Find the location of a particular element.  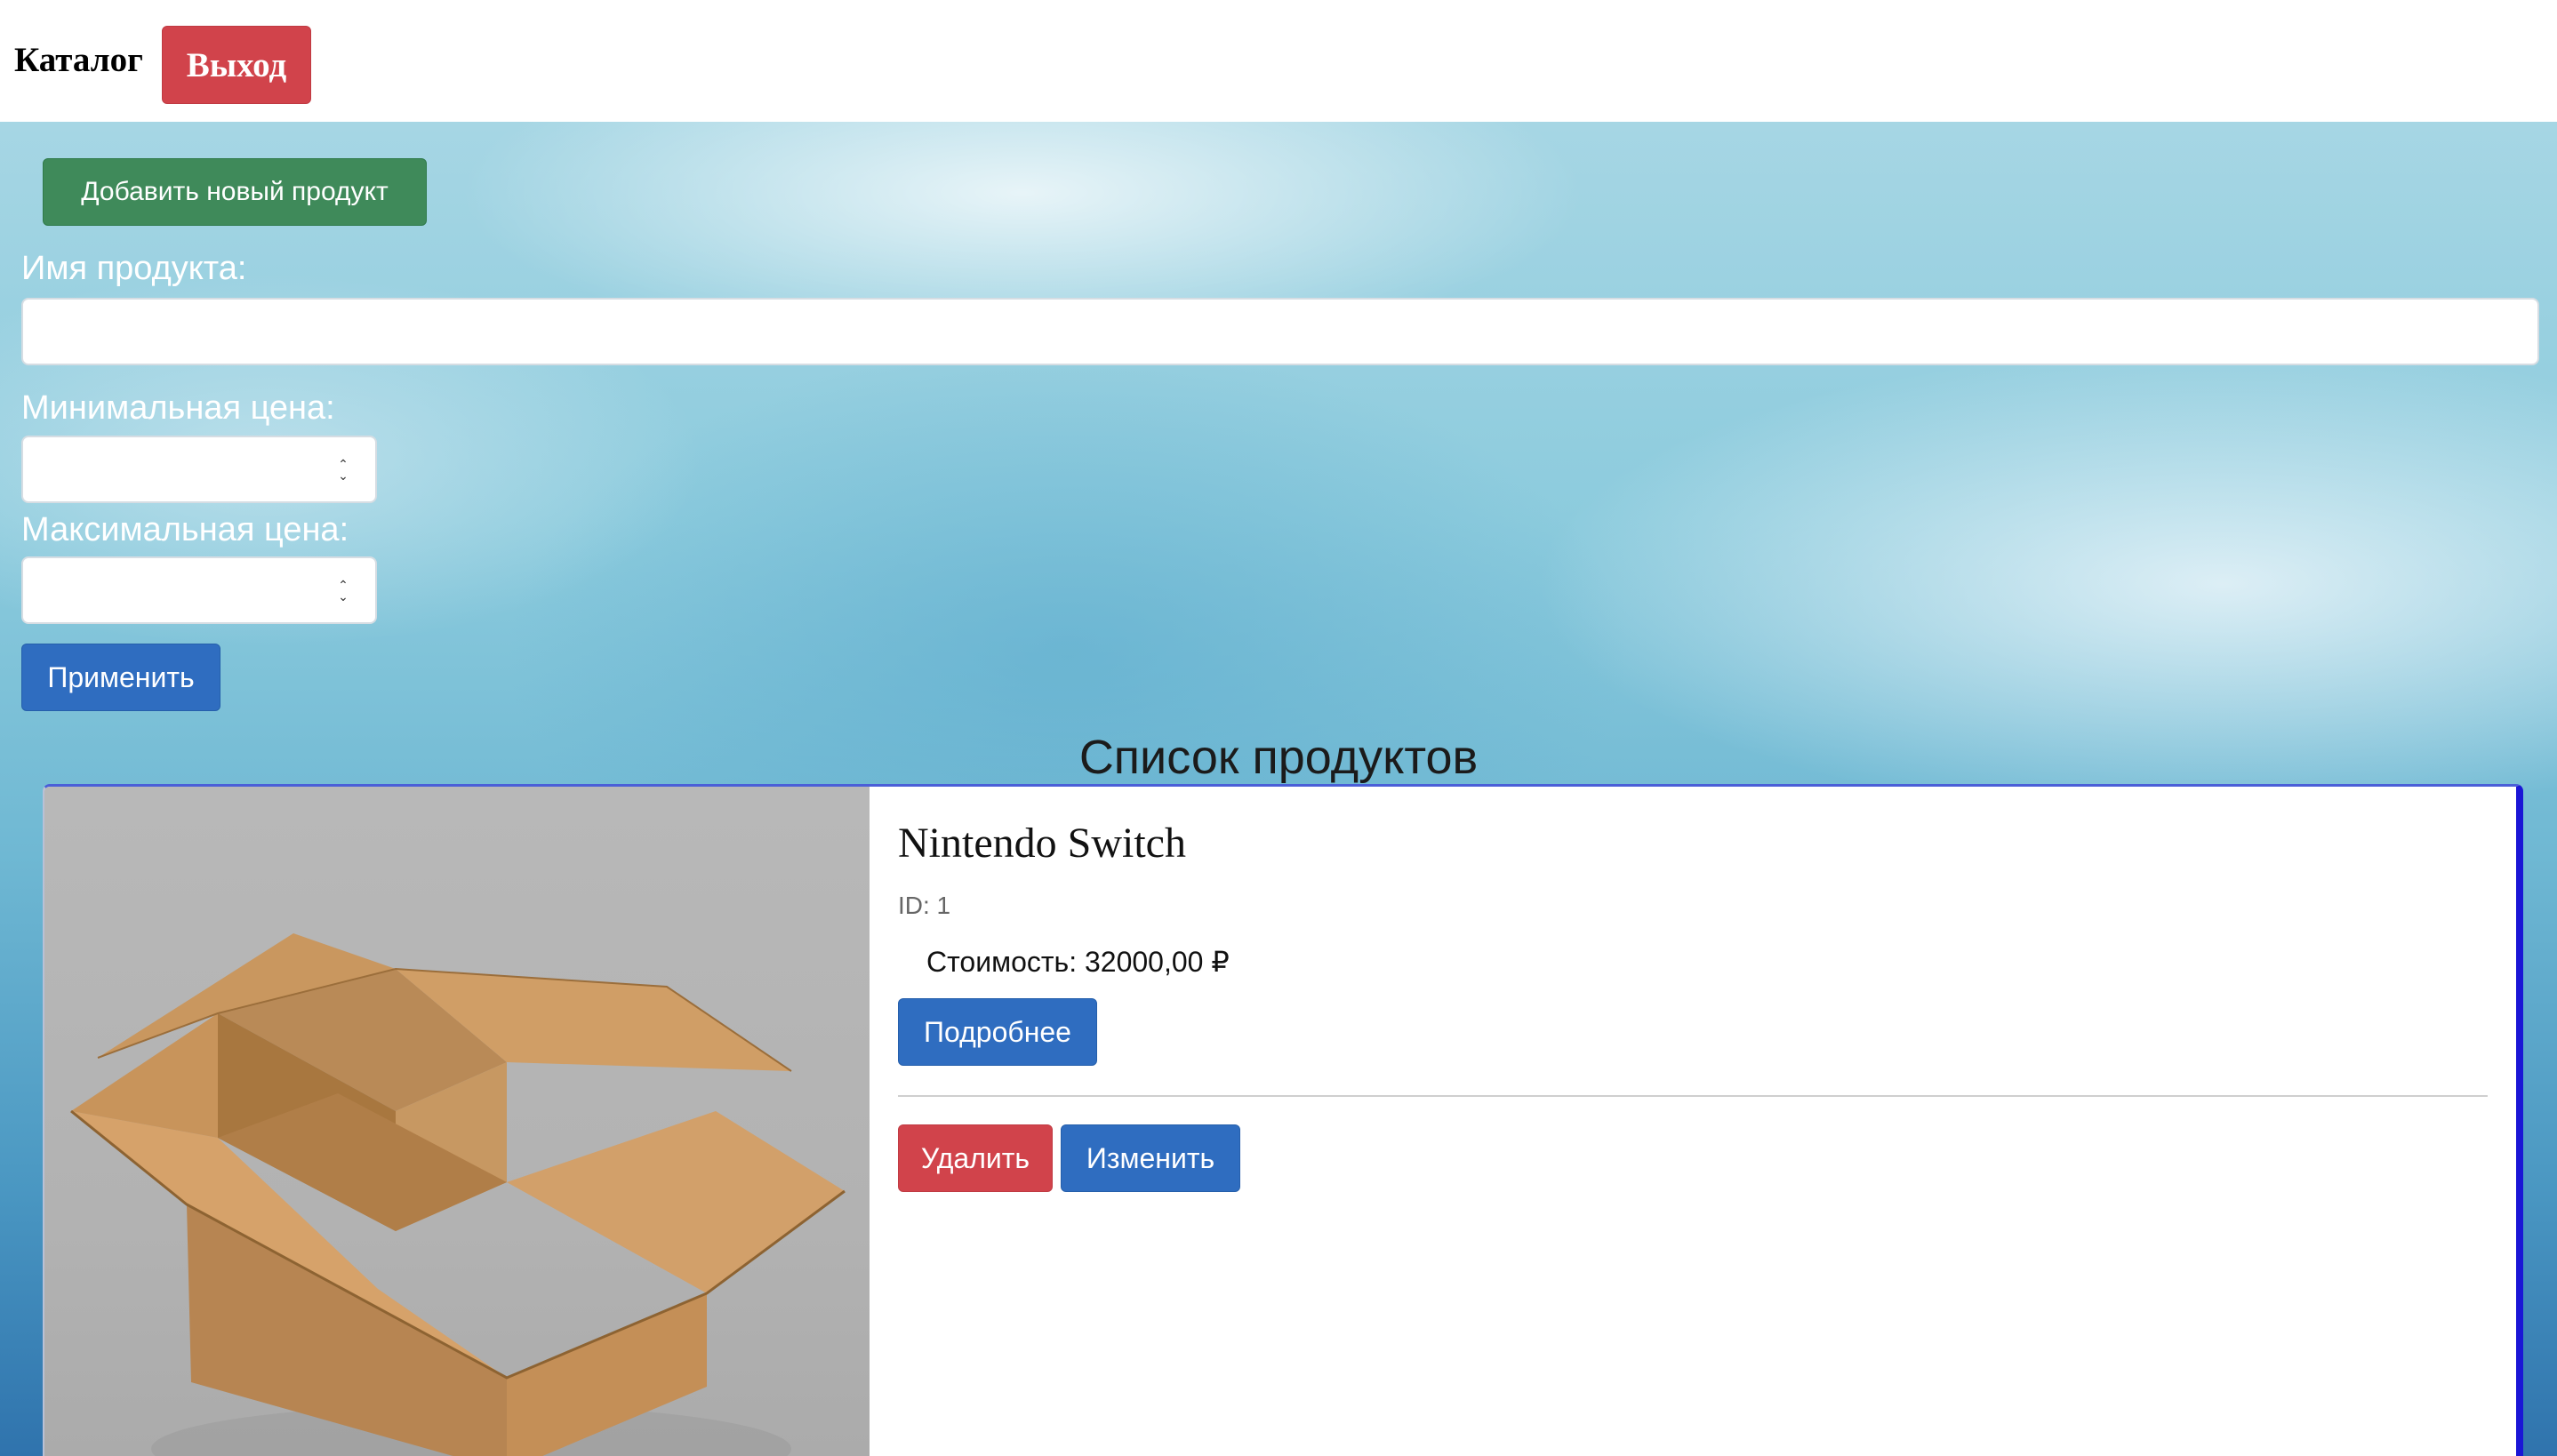

max-price-input: ⌃ ⌄ is located at coordinates (199, 590).